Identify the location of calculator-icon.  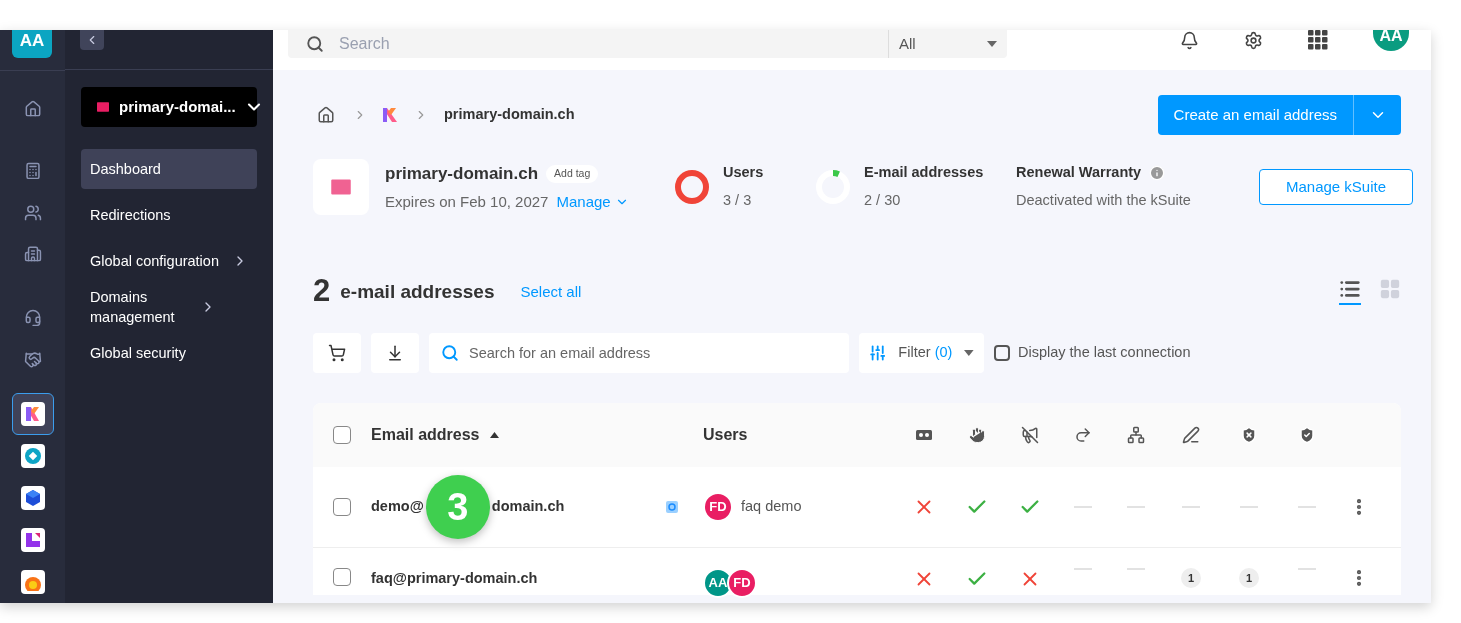
(32, 170).